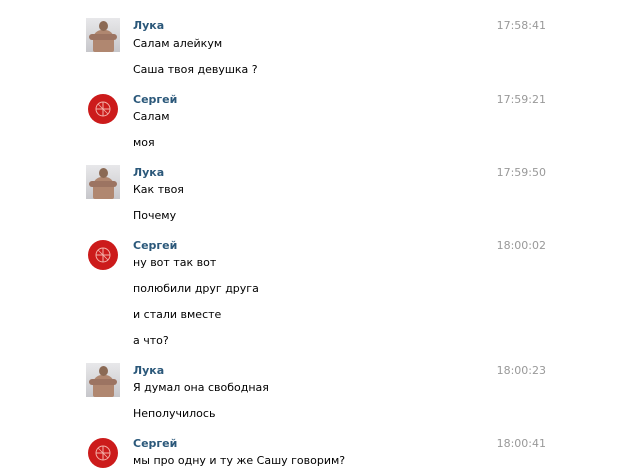 Image resolution: width=628 pixels, height=475 pixels. I want to click on message-text: Саша твоя девушка ?, so click(195, 69).